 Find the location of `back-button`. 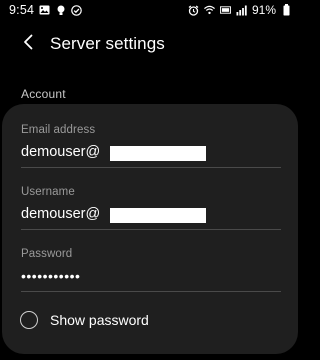

back-button is located at coordinates (28, 44).